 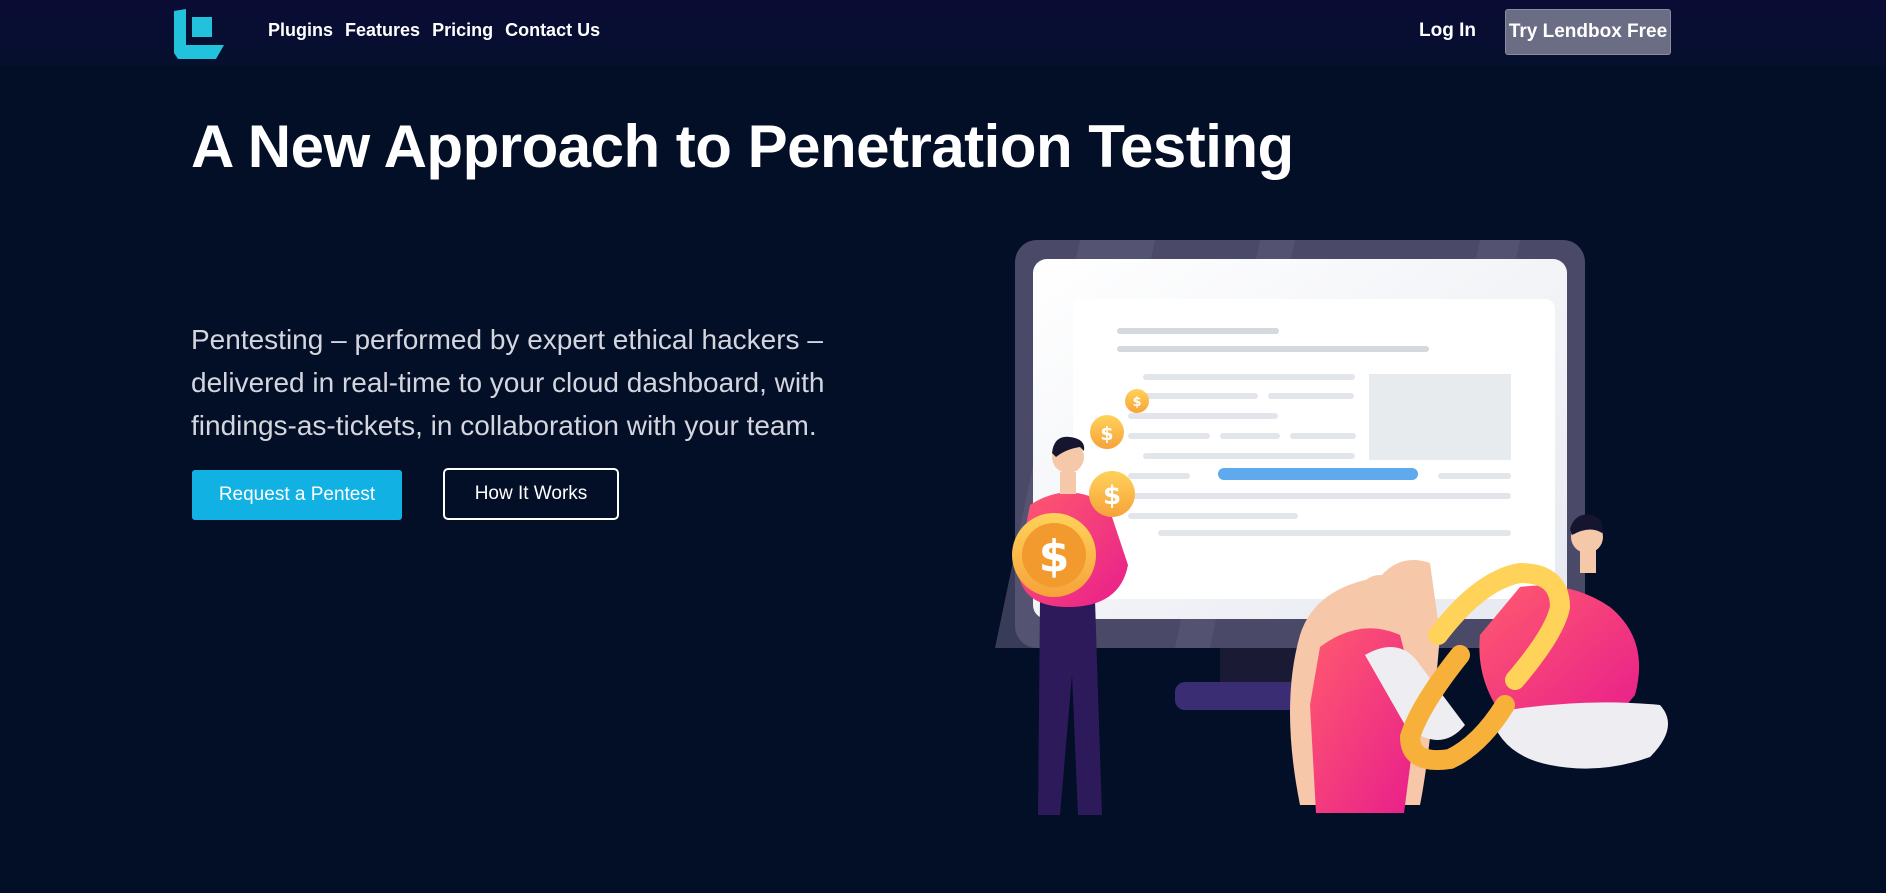 What do you see at coordinates (1447, 31) in the screenshot?
I see `login-link: Log In` at bounding box center [1447, 31].